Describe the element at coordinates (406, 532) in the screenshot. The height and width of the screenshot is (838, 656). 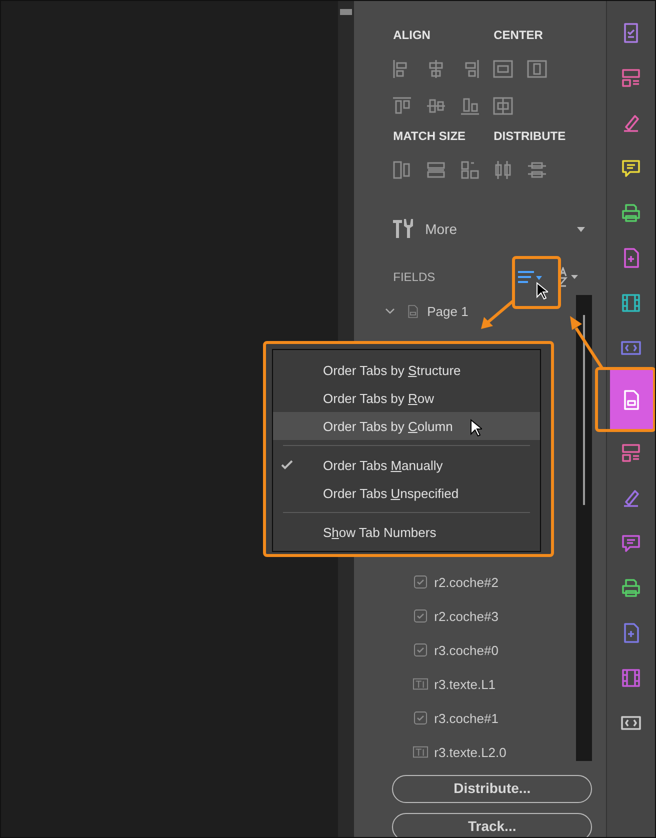
I see `menu-item: Show Tab Numbers` at that location.